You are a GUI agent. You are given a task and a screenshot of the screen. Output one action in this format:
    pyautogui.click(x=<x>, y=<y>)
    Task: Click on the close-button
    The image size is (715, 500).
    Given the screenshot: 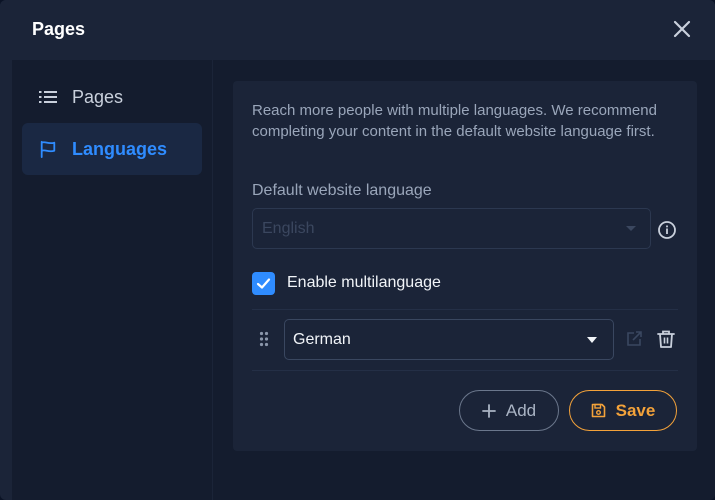 What is the action you would take?
    pyautogui.click(x=682, y=29)
    